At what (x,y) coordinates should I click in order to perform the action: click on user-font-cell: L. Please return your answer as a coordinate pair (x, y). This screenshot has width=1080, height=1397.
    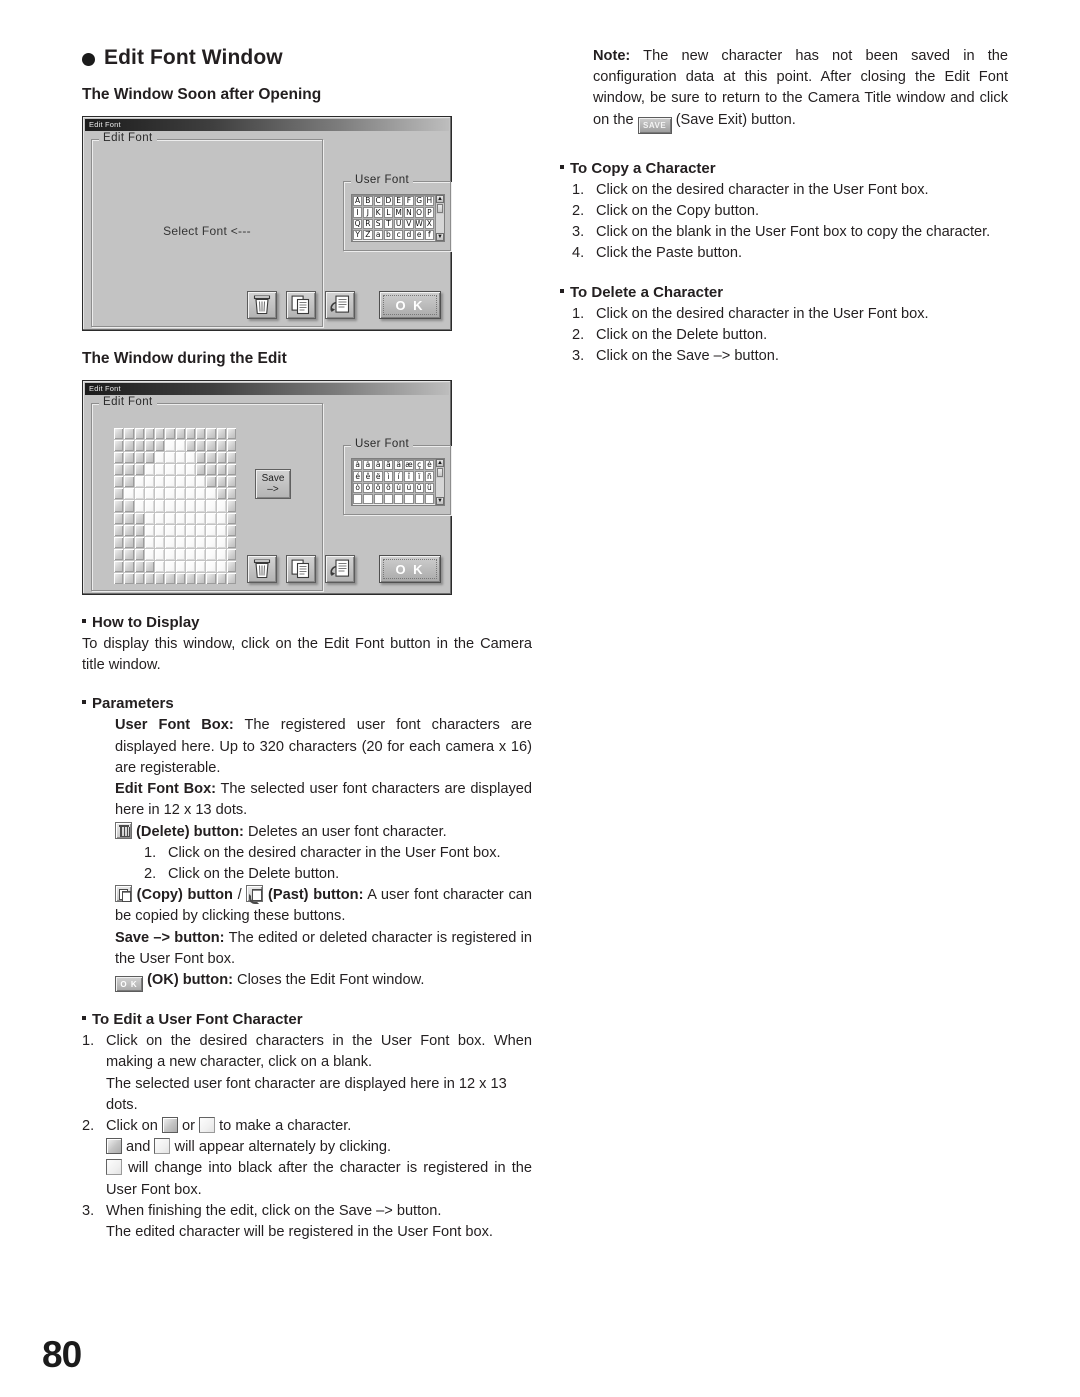
    Looking at the image, I should click on (388, 212).